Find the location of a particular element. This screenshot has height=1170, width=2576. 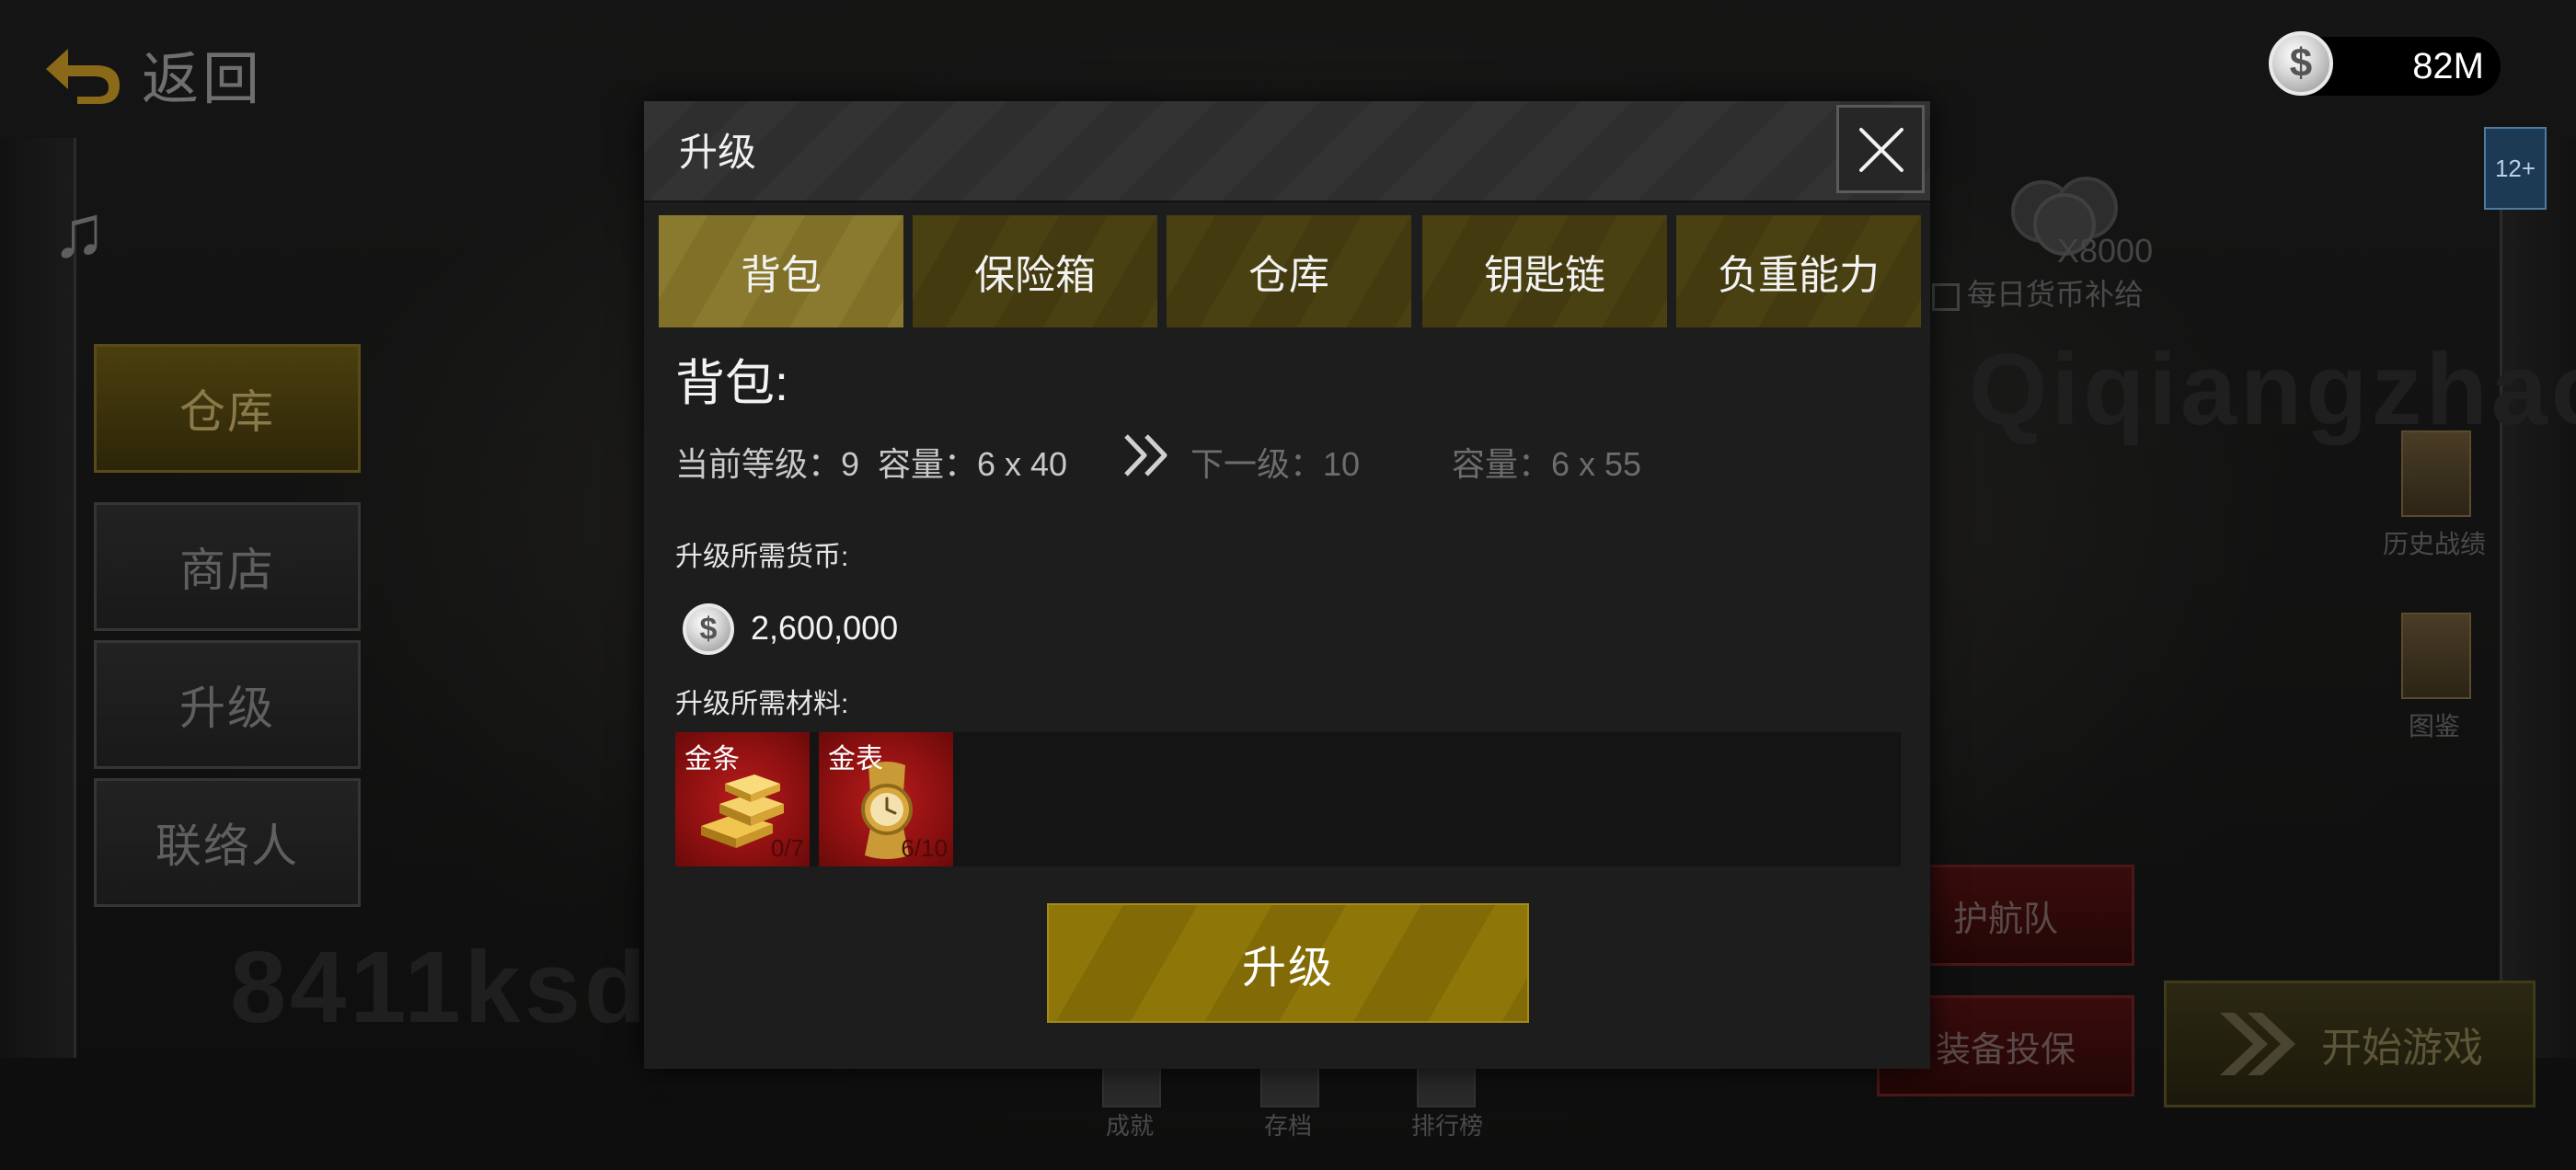

catalog-label: 图鉴 is located at coordinates (2435, 726).